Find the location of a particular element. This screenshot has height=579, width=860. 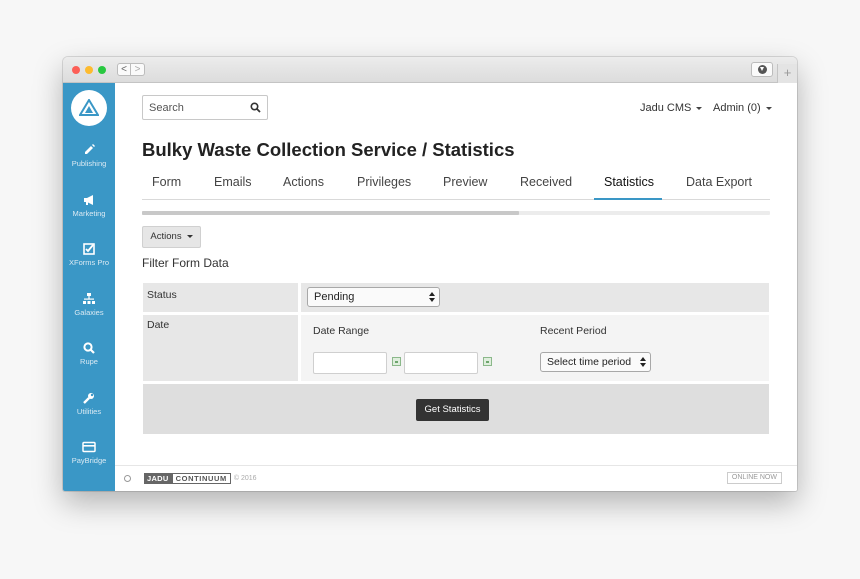

sidebar-item-galaxies: Galaxies is located at coordinates (89, 304).